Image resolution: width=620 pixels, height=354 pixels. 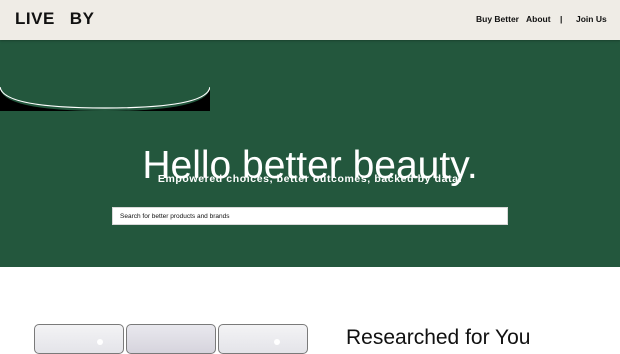 I want to click on logo-word-live: LIVE, so click(x=35, y=18).